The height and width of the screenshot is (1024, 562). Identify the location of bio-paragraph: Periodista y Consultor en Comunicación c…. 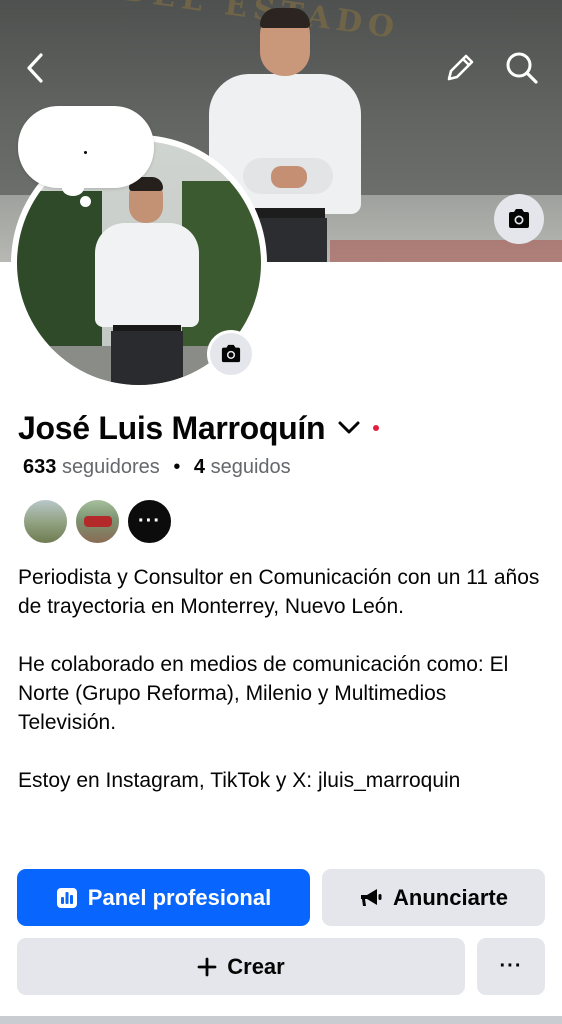
(279, 592).